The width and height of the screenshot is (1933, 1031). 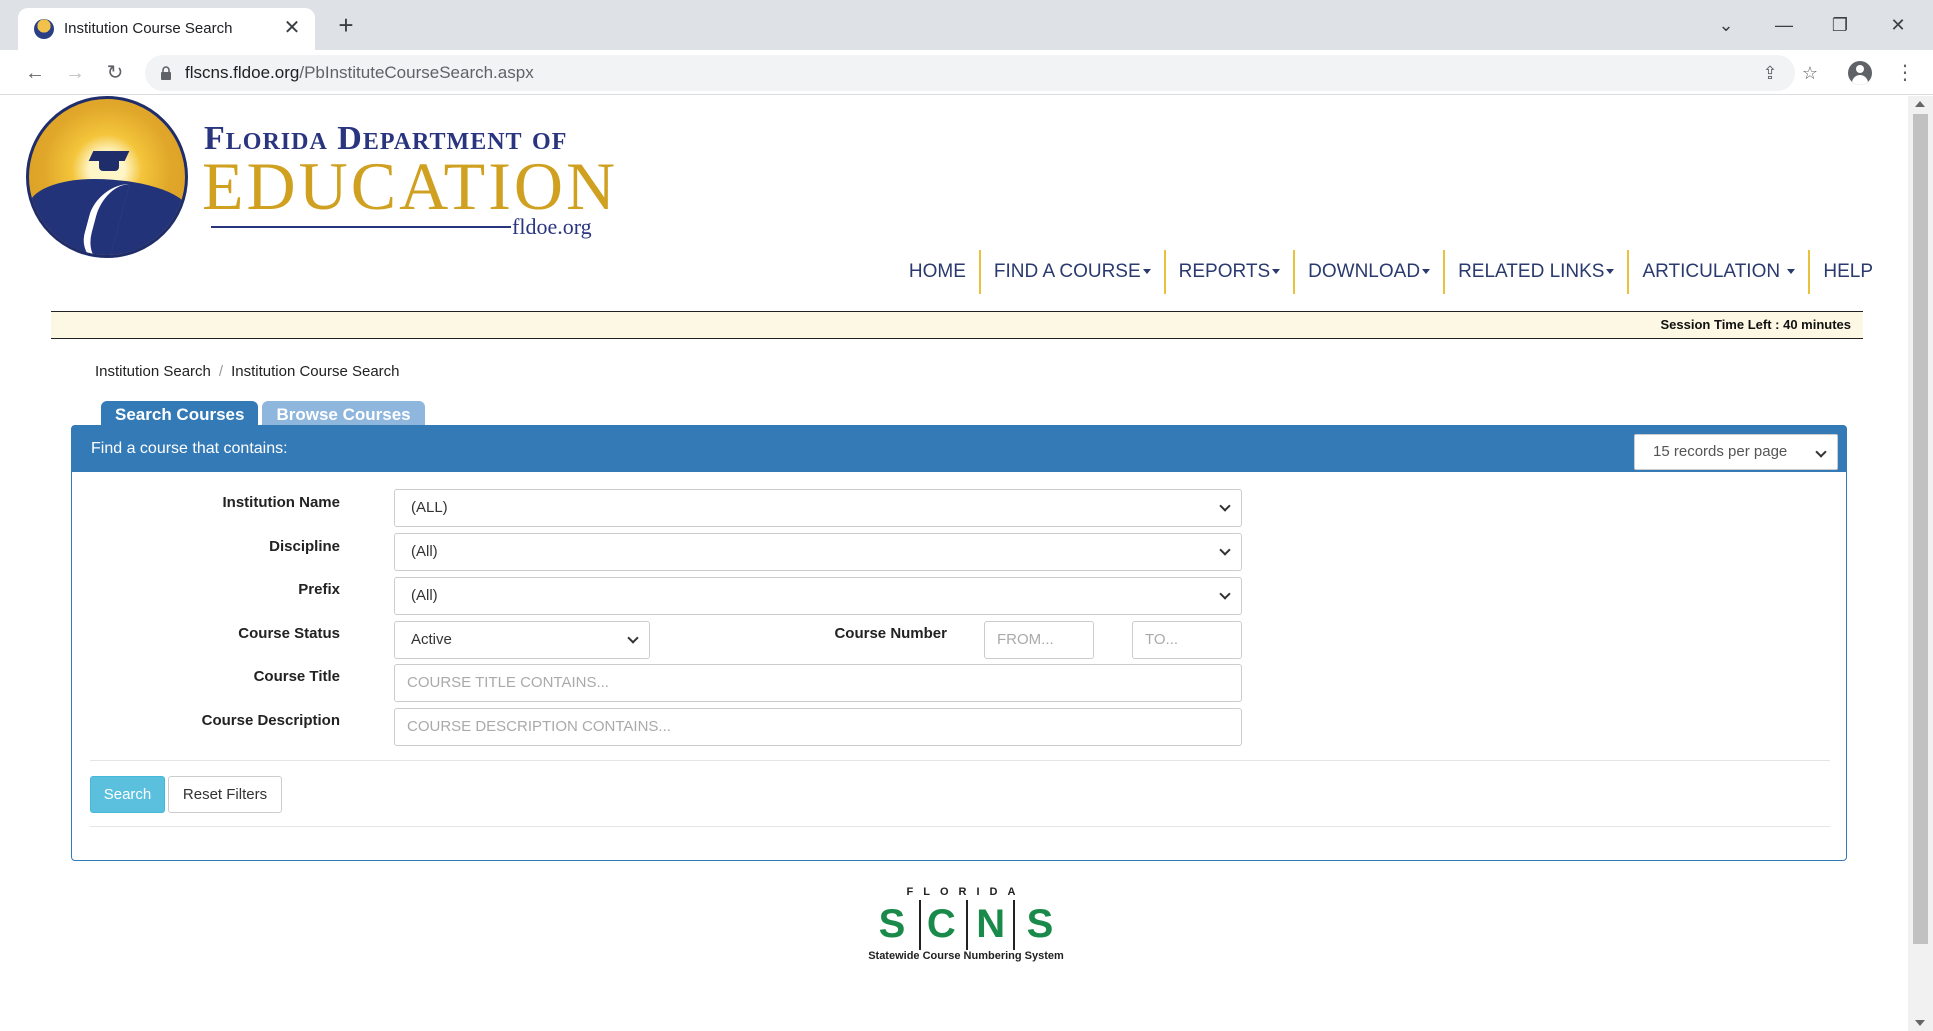 What do you see at coordinates (1531, 271) in the screenshot?
I see `nav-related-links-label: RELATED LINKS` at bounding box center [1531, 271].